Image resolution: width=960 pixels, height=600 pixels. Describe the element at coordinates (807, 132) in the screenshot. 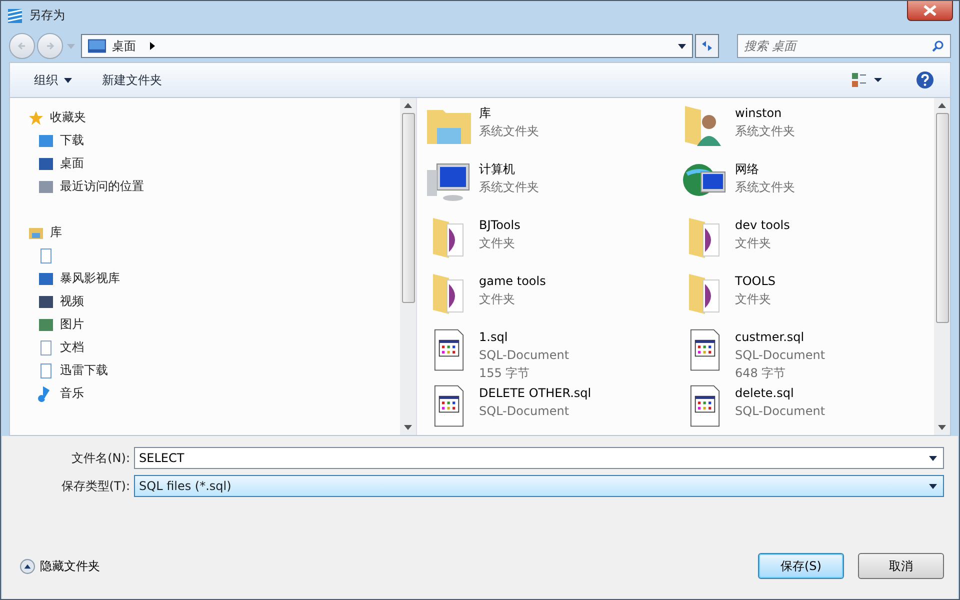

I see `file-item: winston 系统文件夹` at that location.